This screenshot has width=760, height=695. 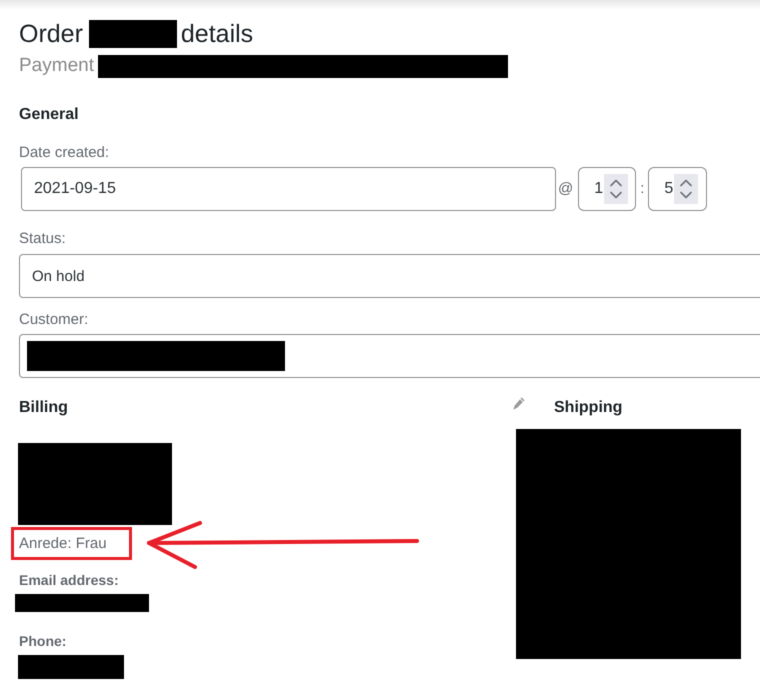 What do you see at coordinates (42, 239) in the screenshot?
I see `field-label: Status:` at bounding box center [42, 239].